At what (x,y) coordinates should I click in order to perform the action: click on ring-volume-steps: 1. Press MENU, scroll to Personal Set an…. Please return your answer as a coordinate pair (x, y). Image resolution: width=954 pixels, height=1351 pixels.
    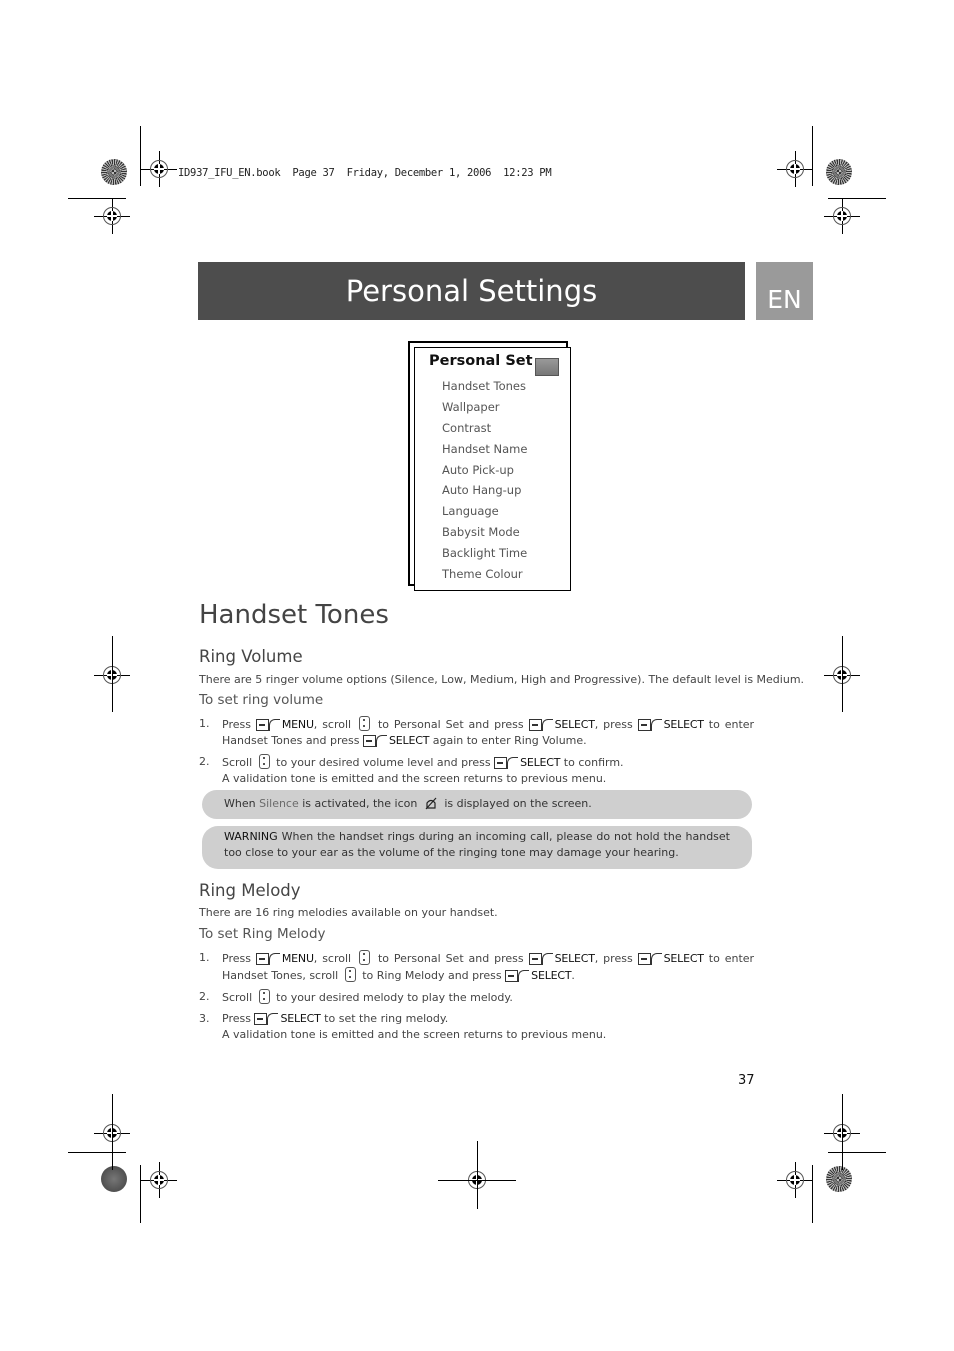
    Looking at the image, I should click on (476, 754).